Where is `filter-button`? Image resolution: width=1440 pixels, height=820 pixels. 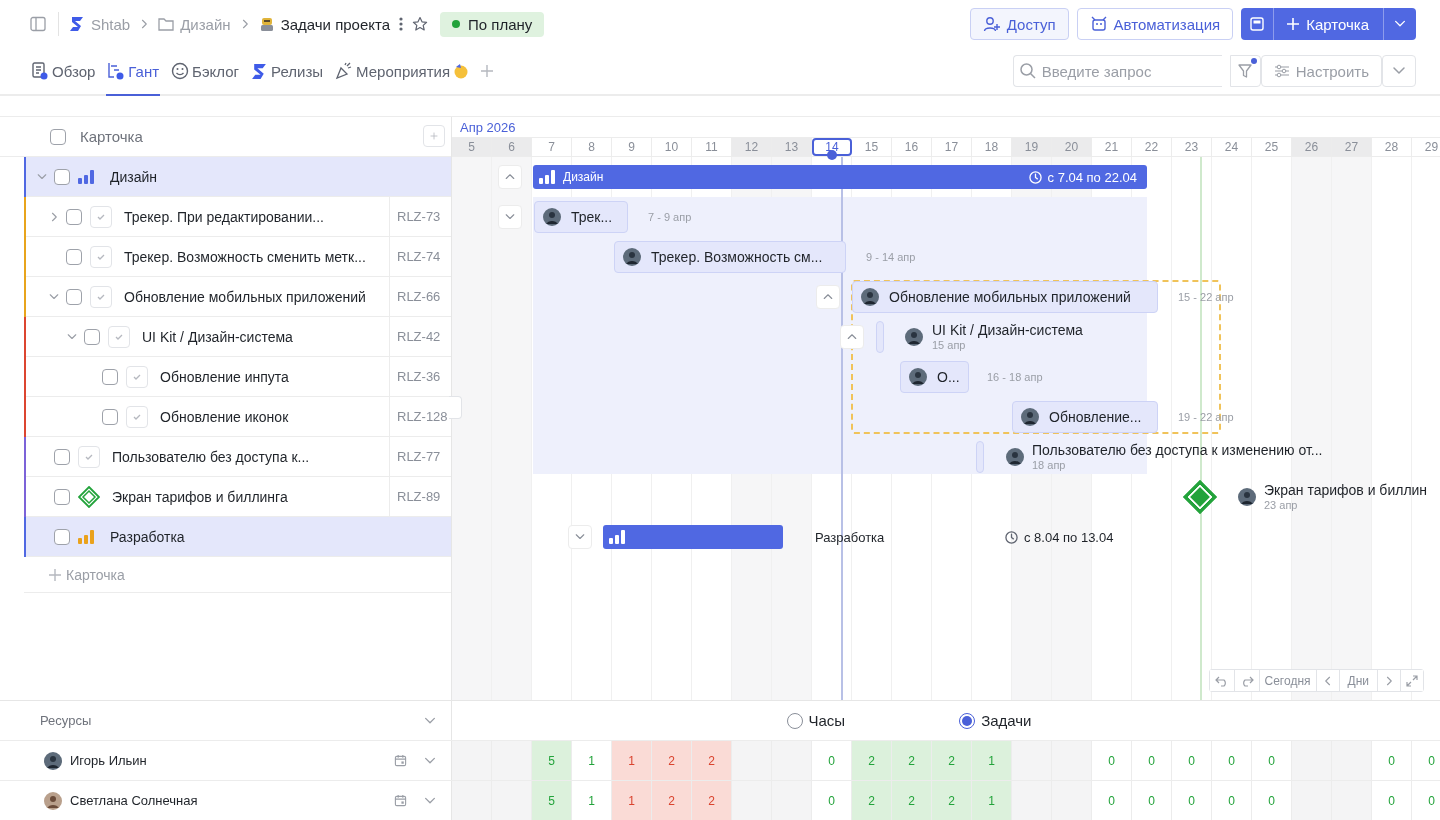 filter-button is located at coordinates (1245, 71).